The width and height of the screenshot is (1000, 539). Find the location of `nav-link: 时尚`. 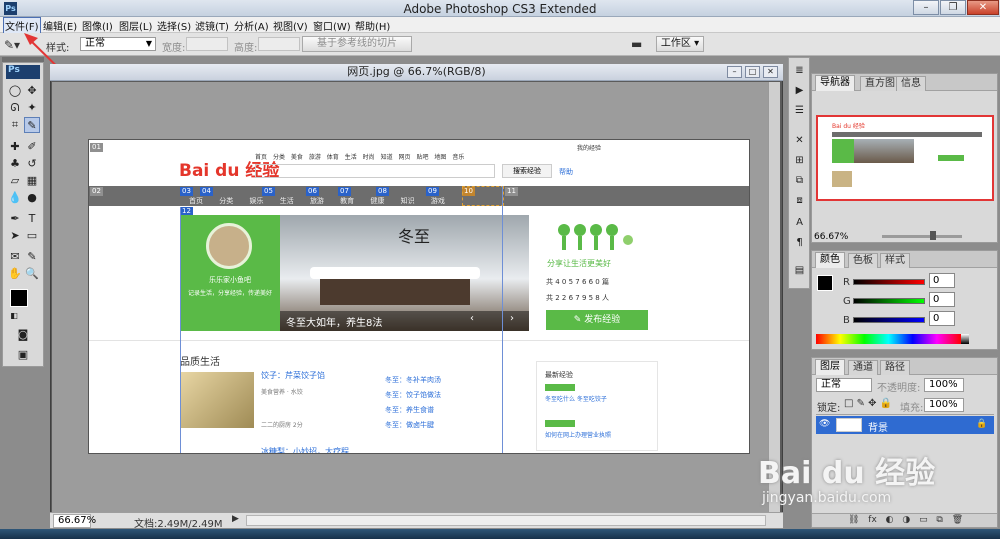

nav-link: 时尚 is located at coordinates (369, 157).